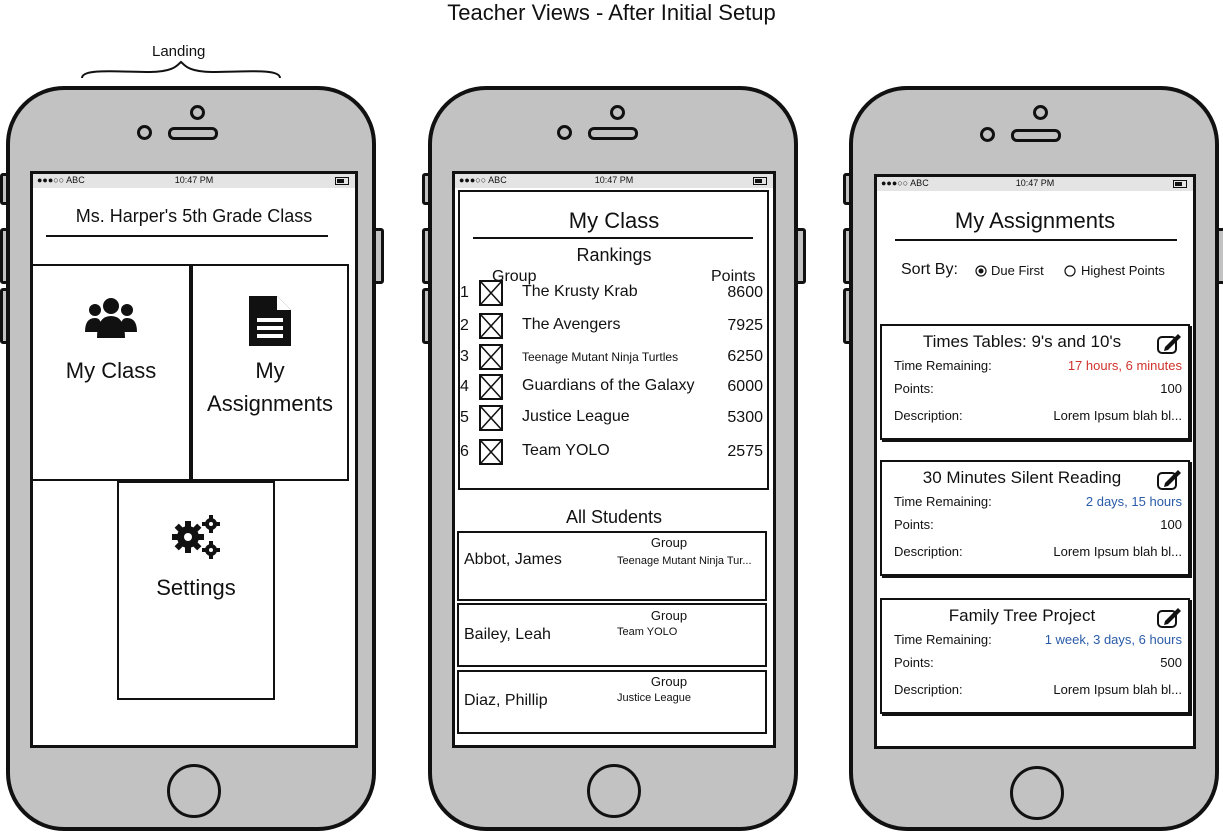 The image size is (1223, 837). I want to click on gears-icon, so click(196, 537).